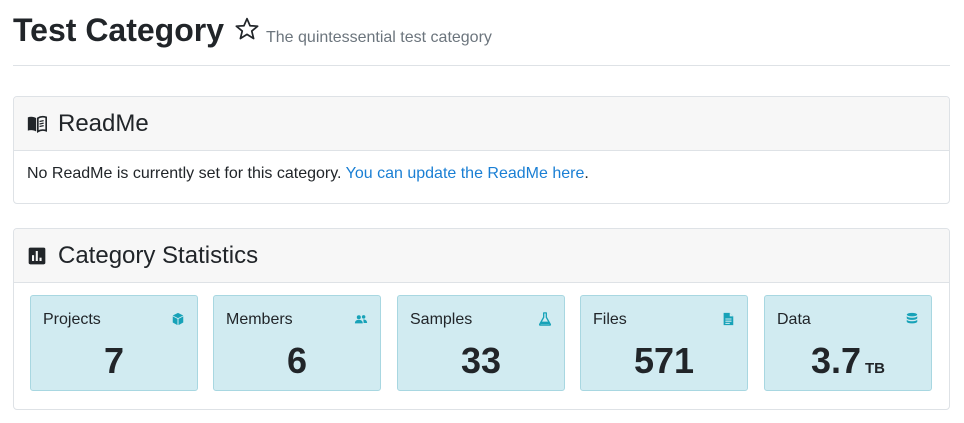  I want to click on stat-value: 7, so click(114, 361).